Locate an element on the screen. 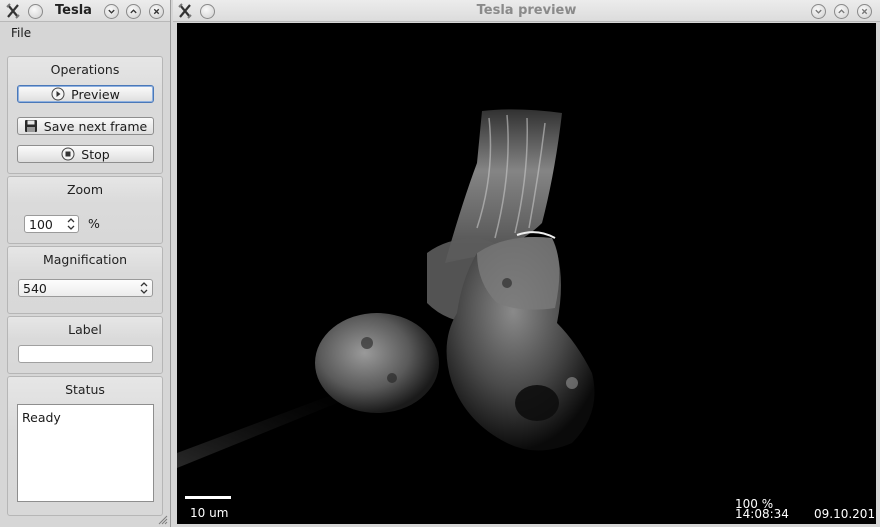 The height and width of the screenshot is (527, 880). save-next-frame-button: Save next frame is located at coordinates (85, 126).